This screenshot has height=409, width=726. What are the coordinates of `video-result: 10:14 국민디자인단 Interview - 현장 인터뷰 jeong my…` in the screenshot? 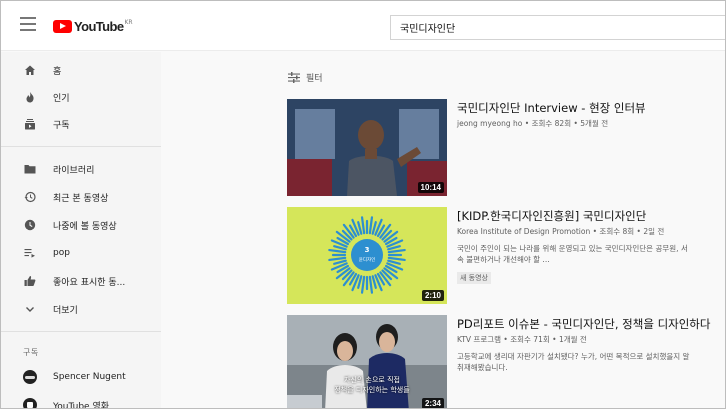 It's located at (506, 147).